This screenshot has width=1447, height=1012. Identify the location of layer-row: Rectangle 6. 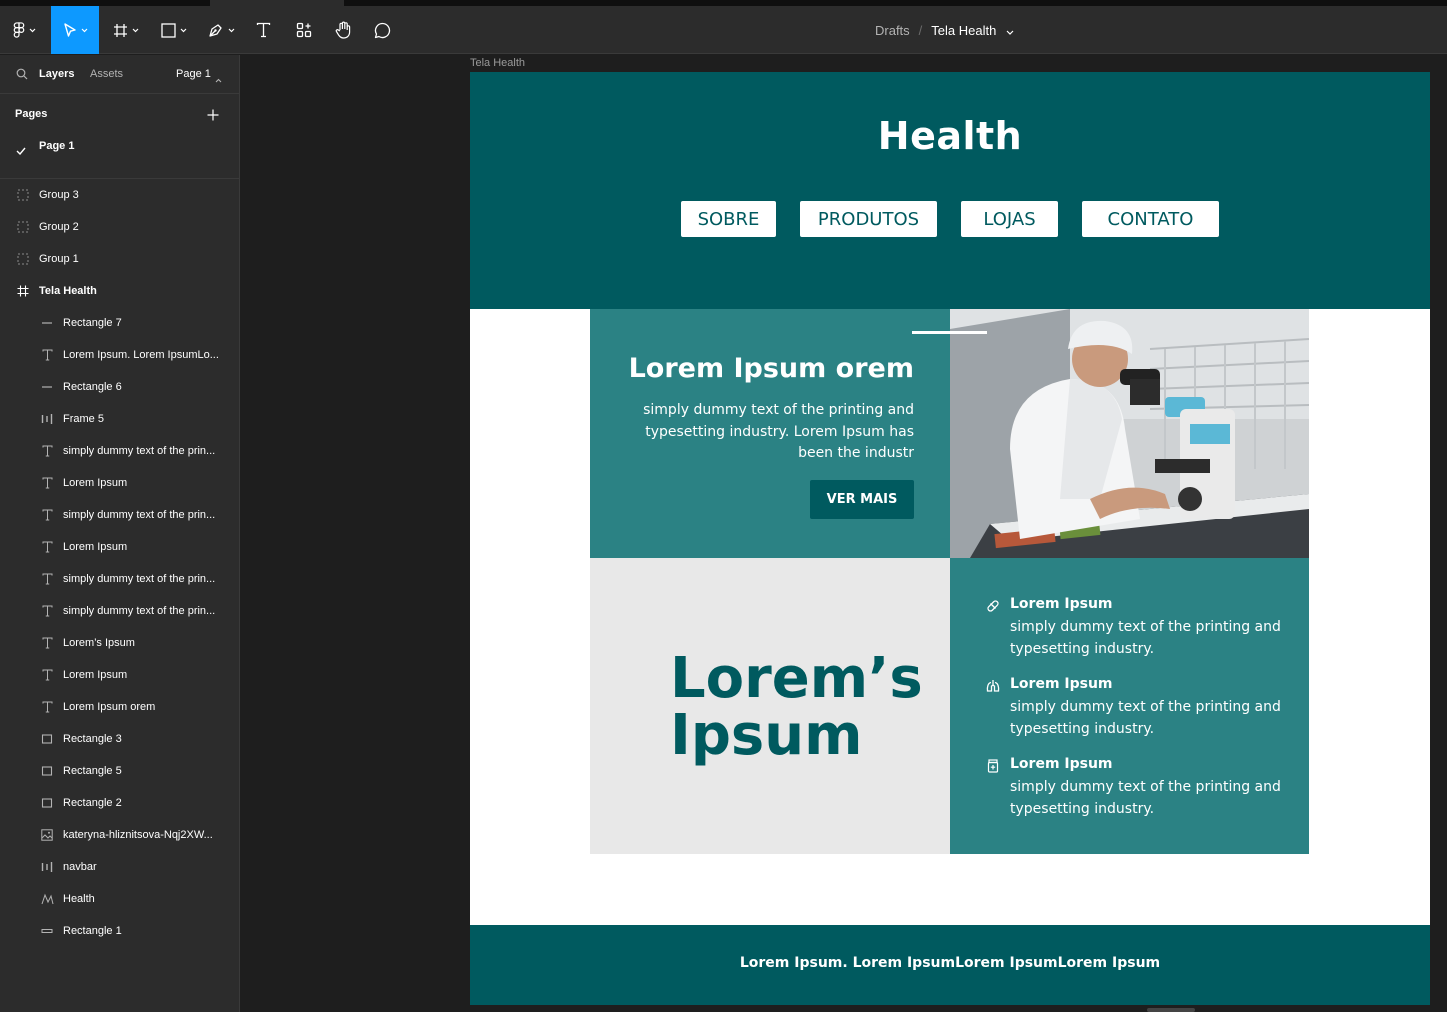
(119, 387).